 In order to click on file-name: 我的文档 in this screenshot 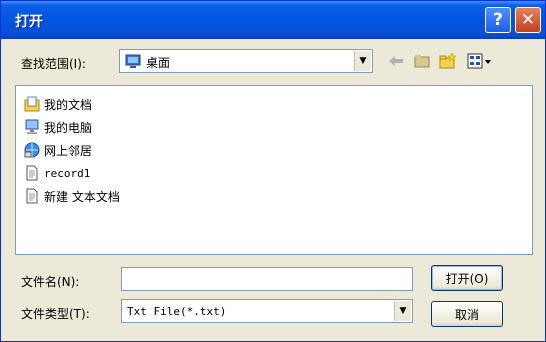, I will do `click(68, 104)`.